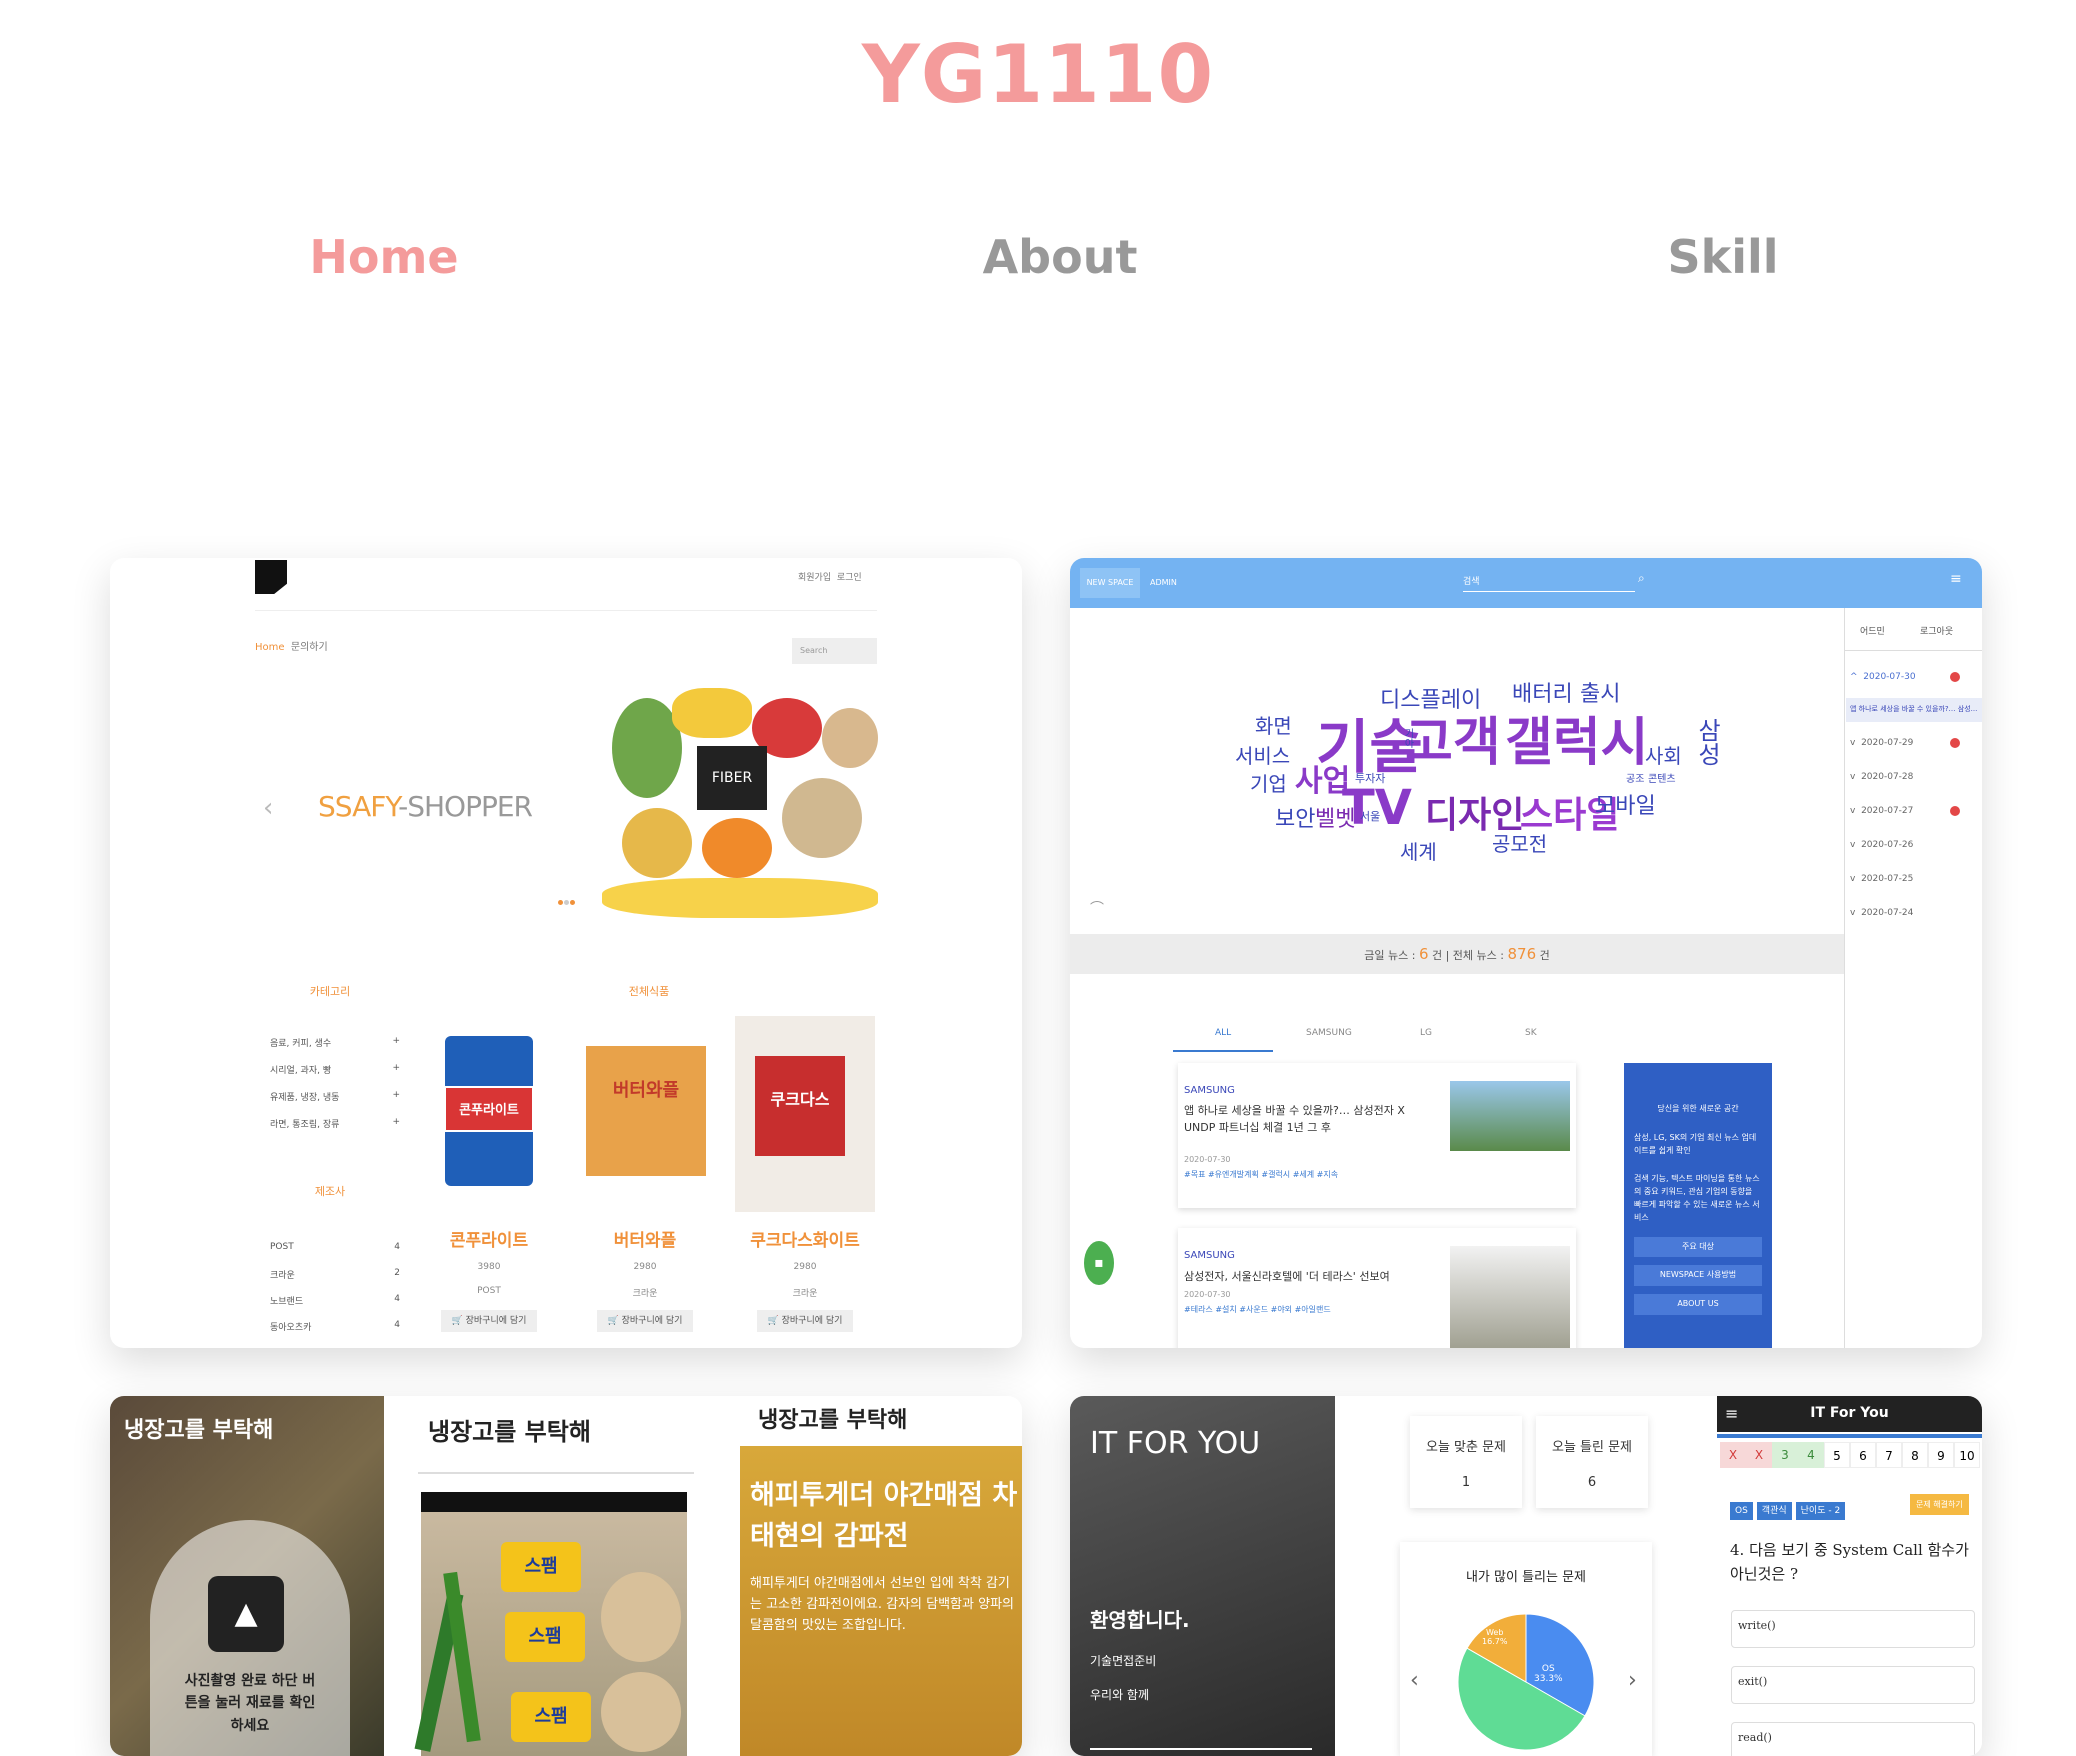 This screenshot has height=1756, width=2076. Describe the element at coordinates (1967, 1455) in the screenshot. I see `question-number: 10` at that location.